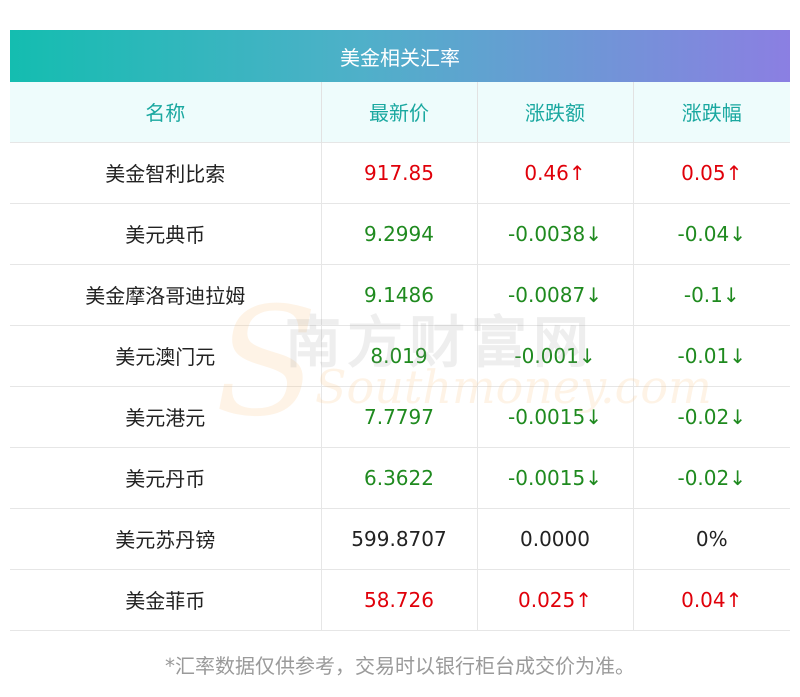 The image size is (800, 697). I want to click on table-row: 美元苏丹镑 599.8707 0.0000 0%, so click(400, 538).